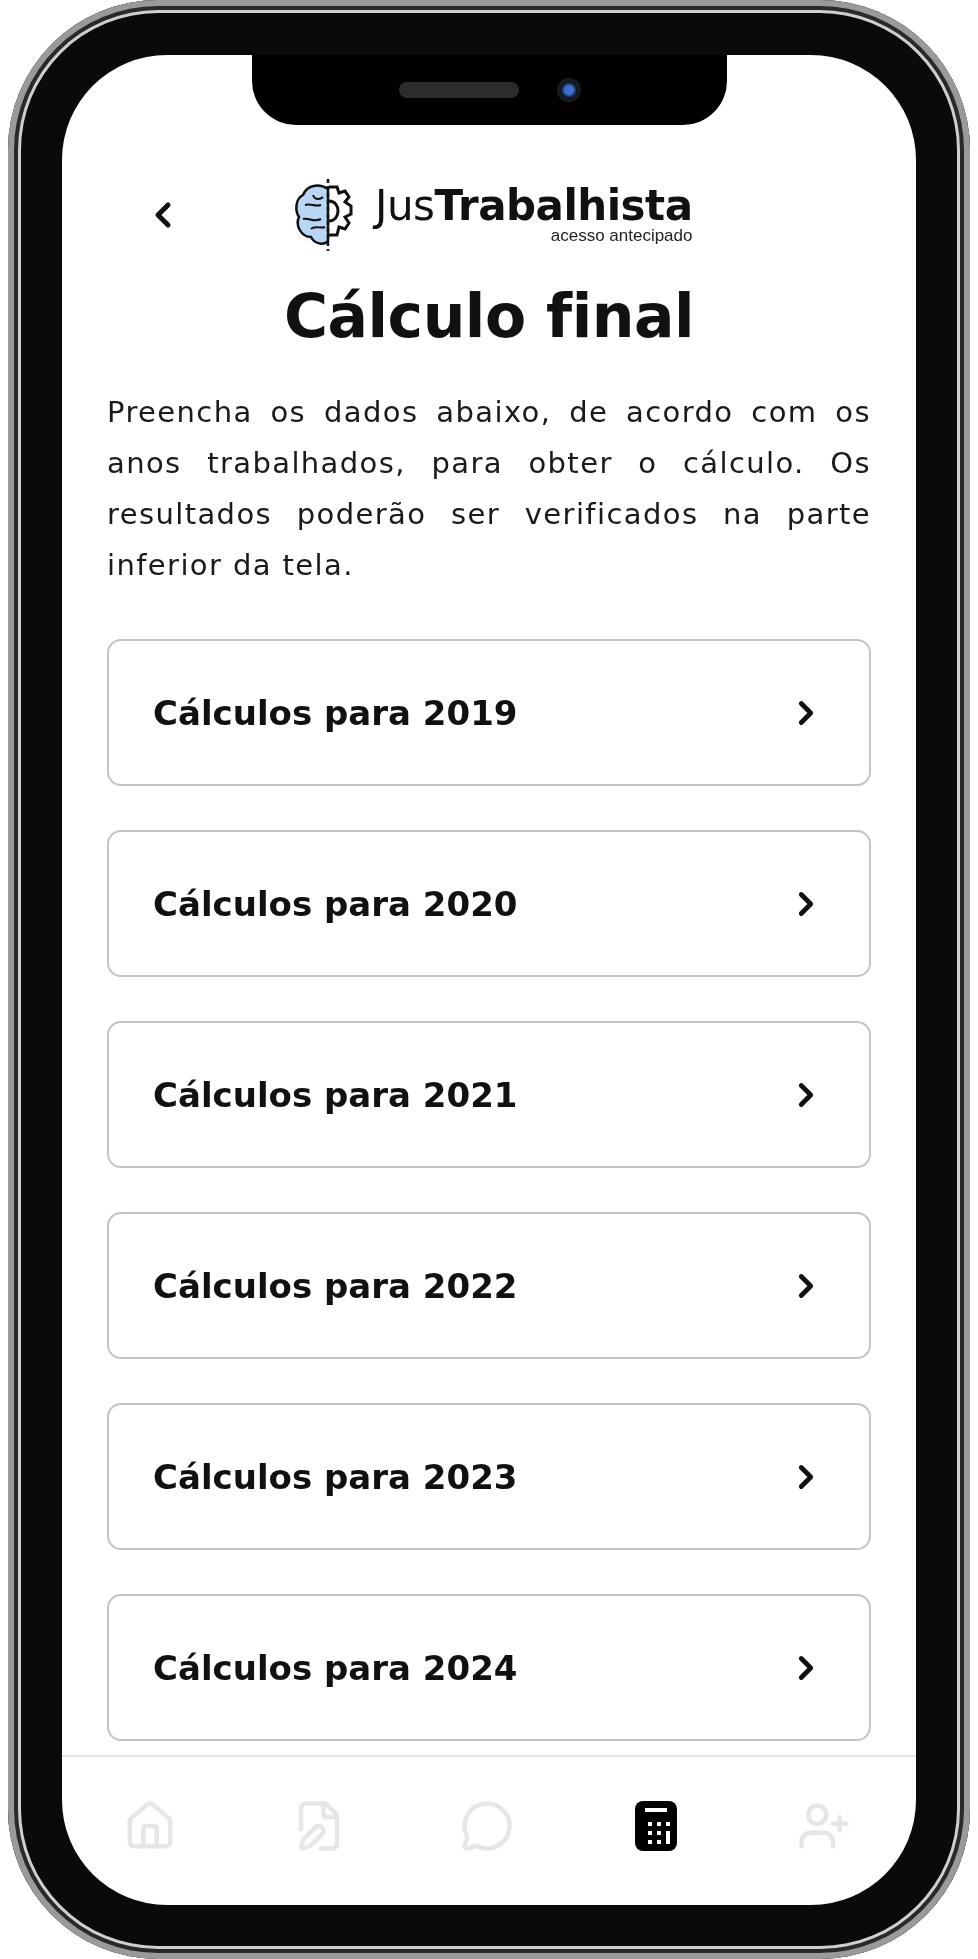 Image resolution: width=978 pixels, height=1959 pixels. What do you see at coordinates (489, 1667) in the screenshot?
I see `year-calculation-item: Cálculos para 2024` at bounding box center [489, 1667].